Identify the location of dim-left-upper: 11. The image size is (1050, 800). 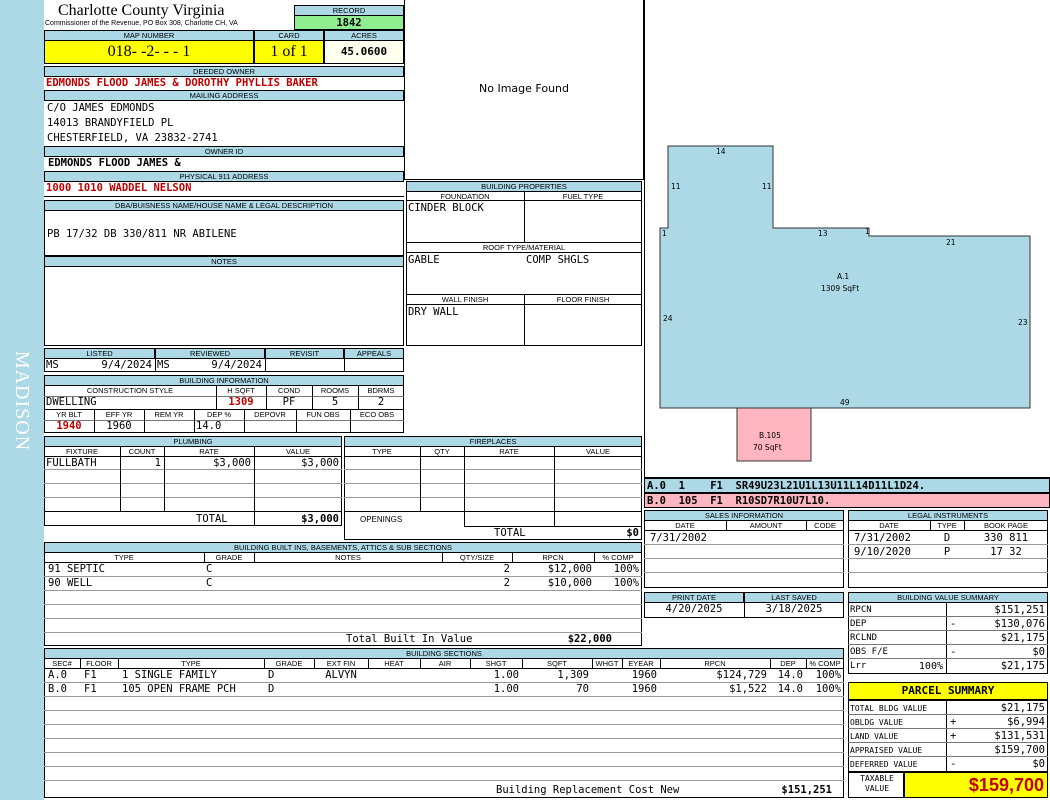
(676, 186).